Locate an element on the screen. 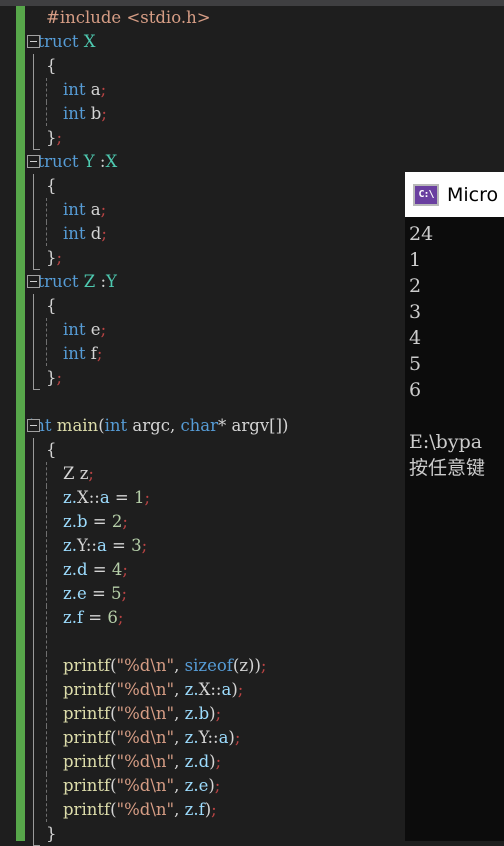 The width and height of the screenshot is (504, 846). code-line-text: int a; is located at coordinates (84, 89).